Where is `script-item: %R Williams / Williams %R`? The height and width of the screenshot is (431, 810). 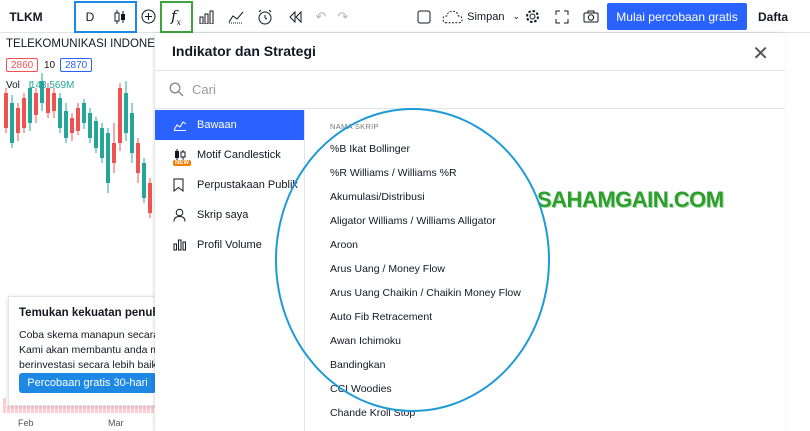
script-item: %R Williams / Williams %R is located at coordinates (393, 173).